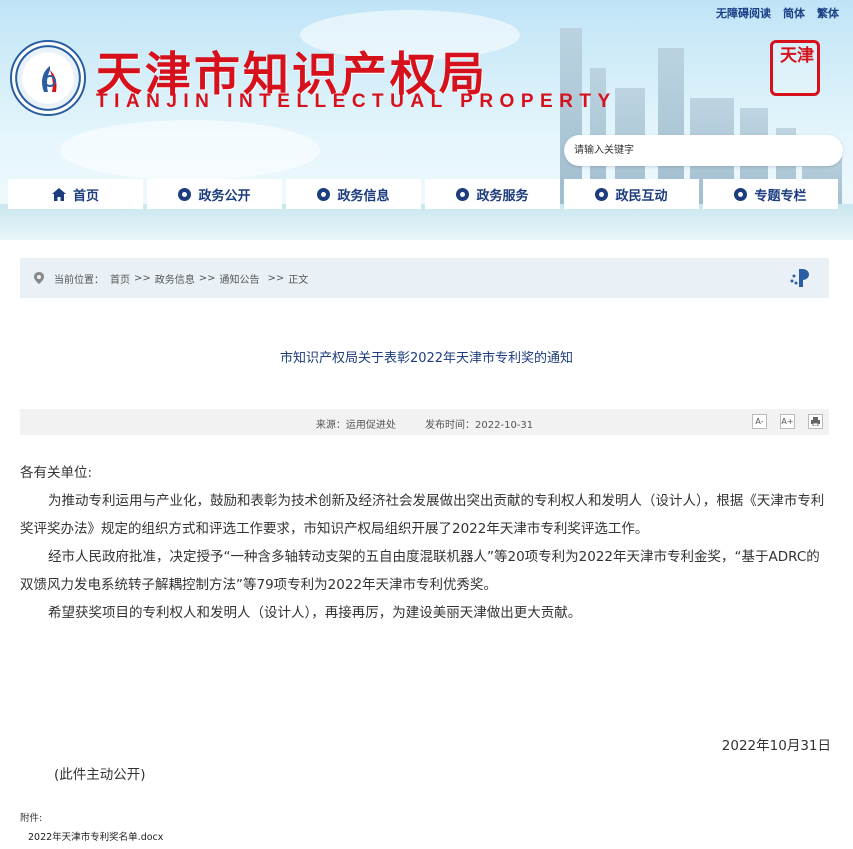 The width and height of the screenshot is (853, 849). I want to click on printer-icon, so click(815, 422).